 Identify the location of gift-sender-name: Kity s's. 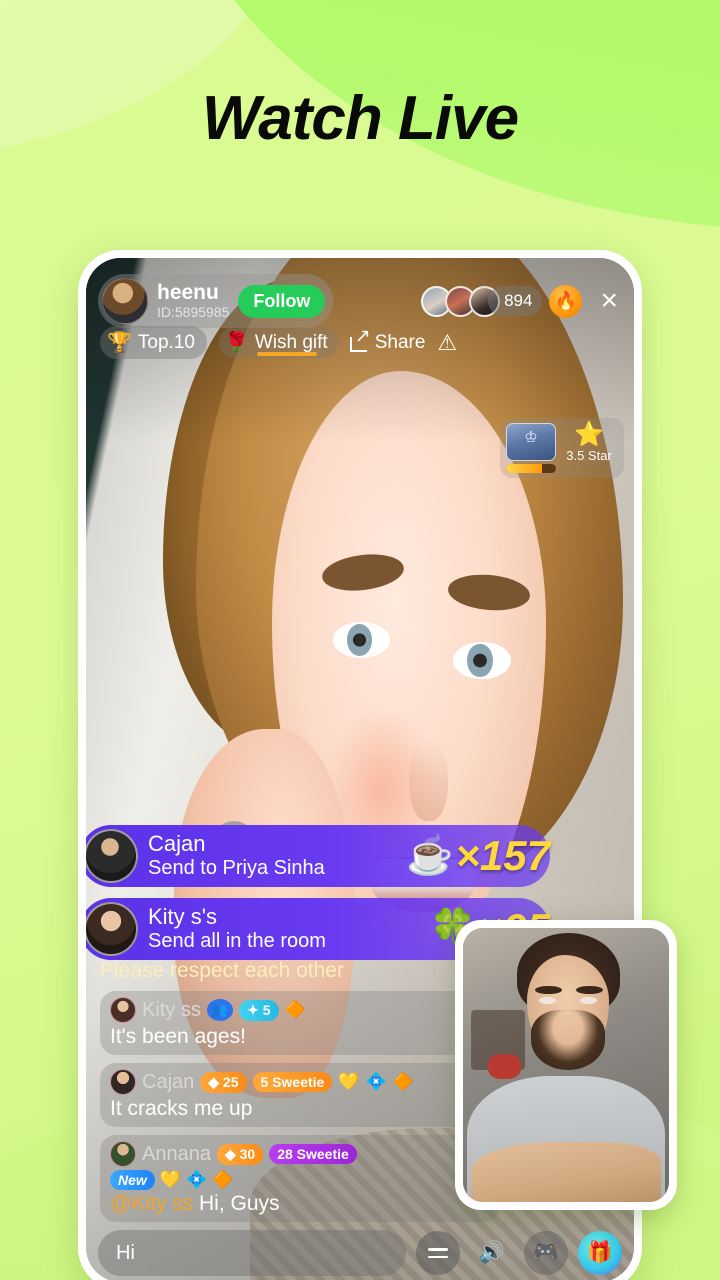
(182, 917).